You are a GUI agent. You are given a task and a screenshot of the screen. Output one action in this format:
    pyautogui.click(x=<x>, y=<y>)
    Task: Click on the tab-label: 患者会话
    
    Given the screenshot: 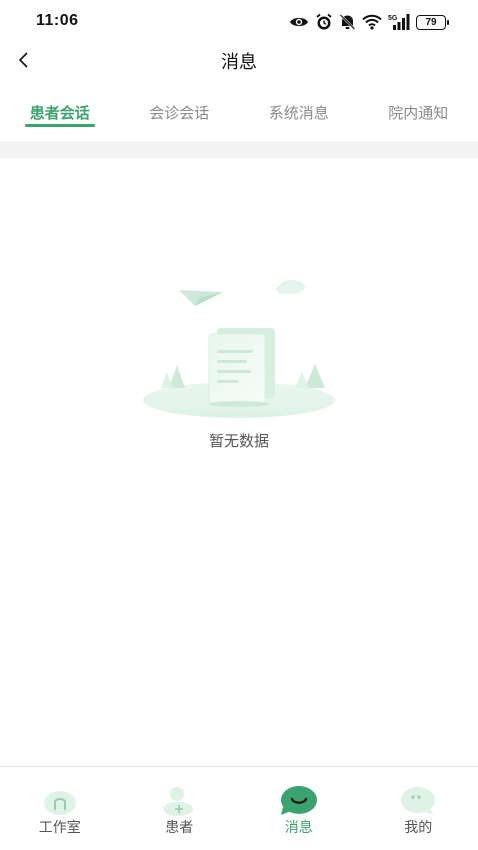 What is the action you would take?
    pyautogui.click(x=59, y=113)
    